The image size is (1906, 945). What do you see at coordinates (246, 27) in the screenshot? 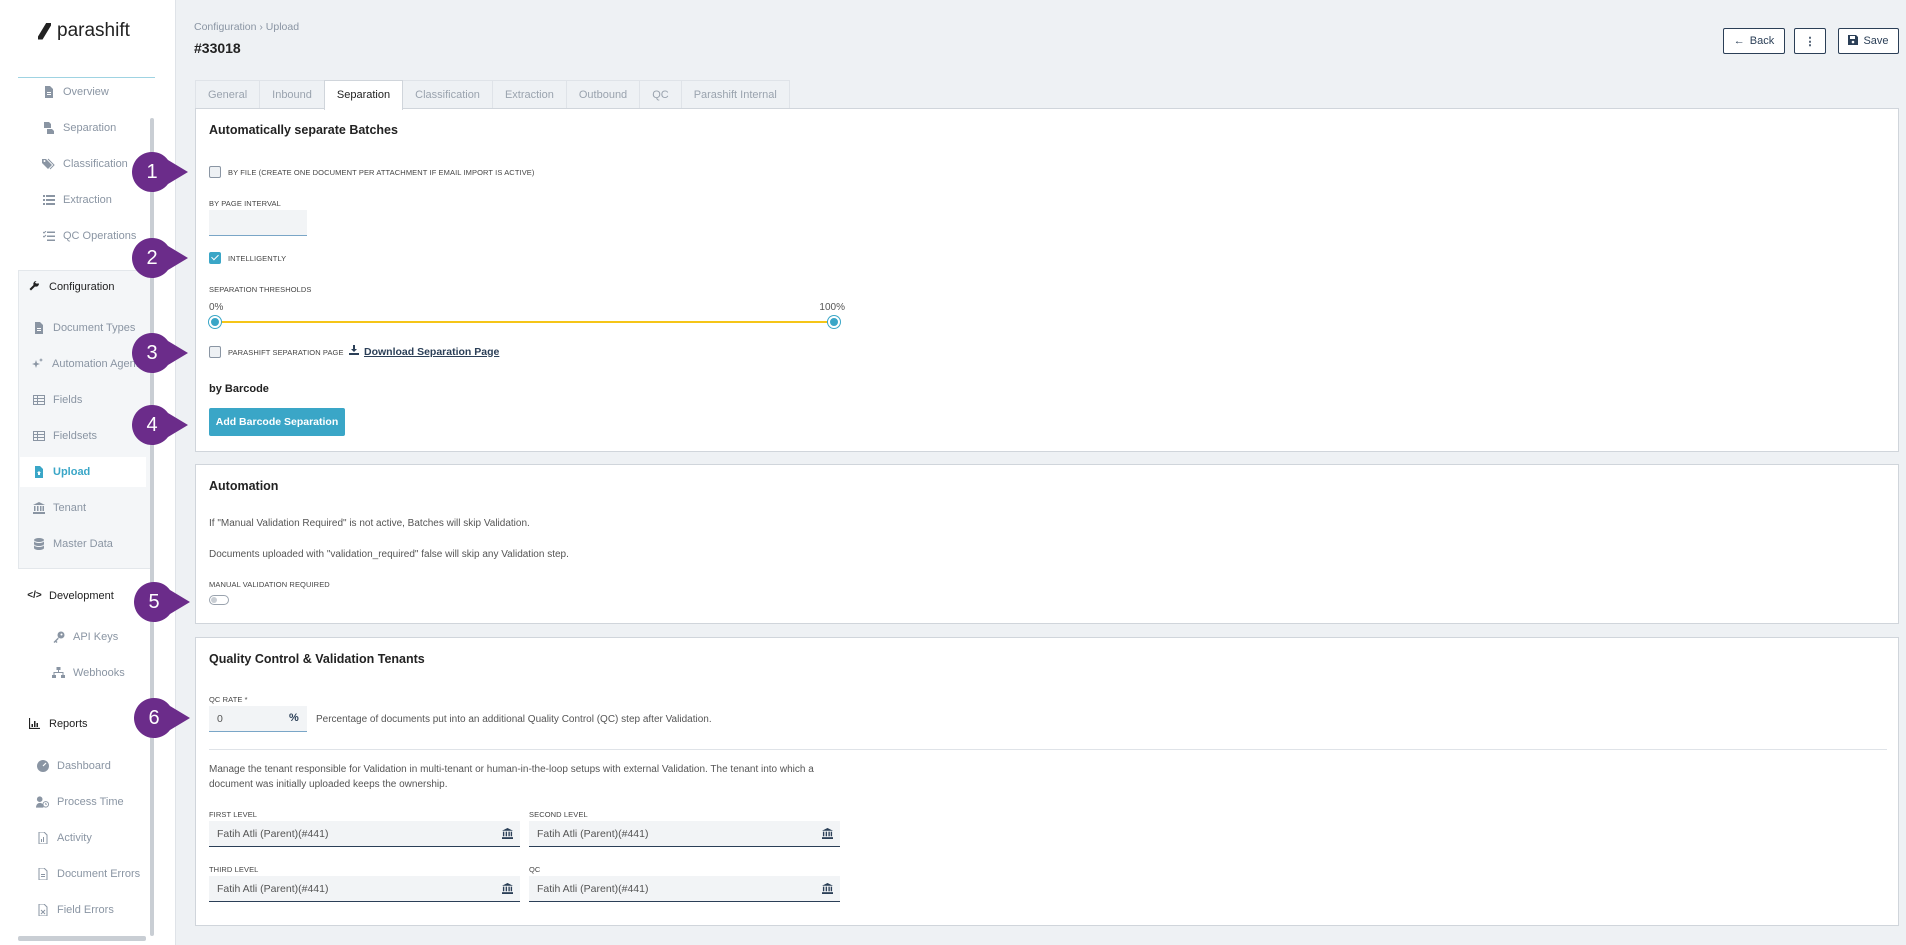
I see `breadcrumb: Configuration › Upload` at bounding box center [246, 27].